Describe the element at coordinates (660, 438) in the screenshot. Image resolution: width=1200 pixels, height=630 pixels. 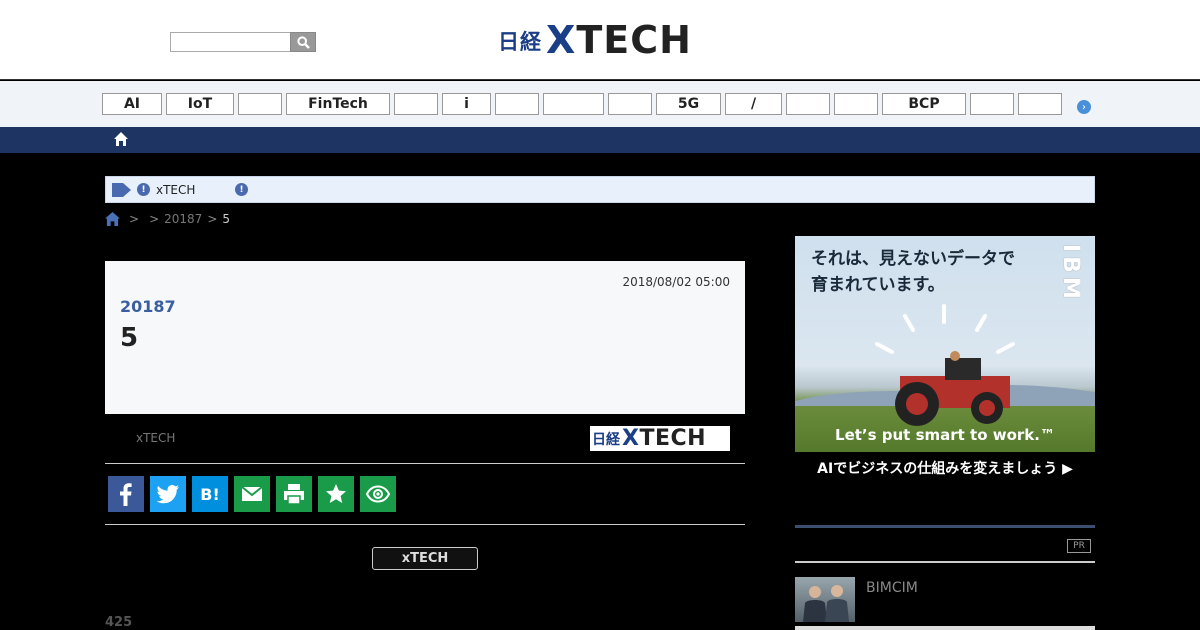
I see `source-logo: 日経 XTECH` at that location.